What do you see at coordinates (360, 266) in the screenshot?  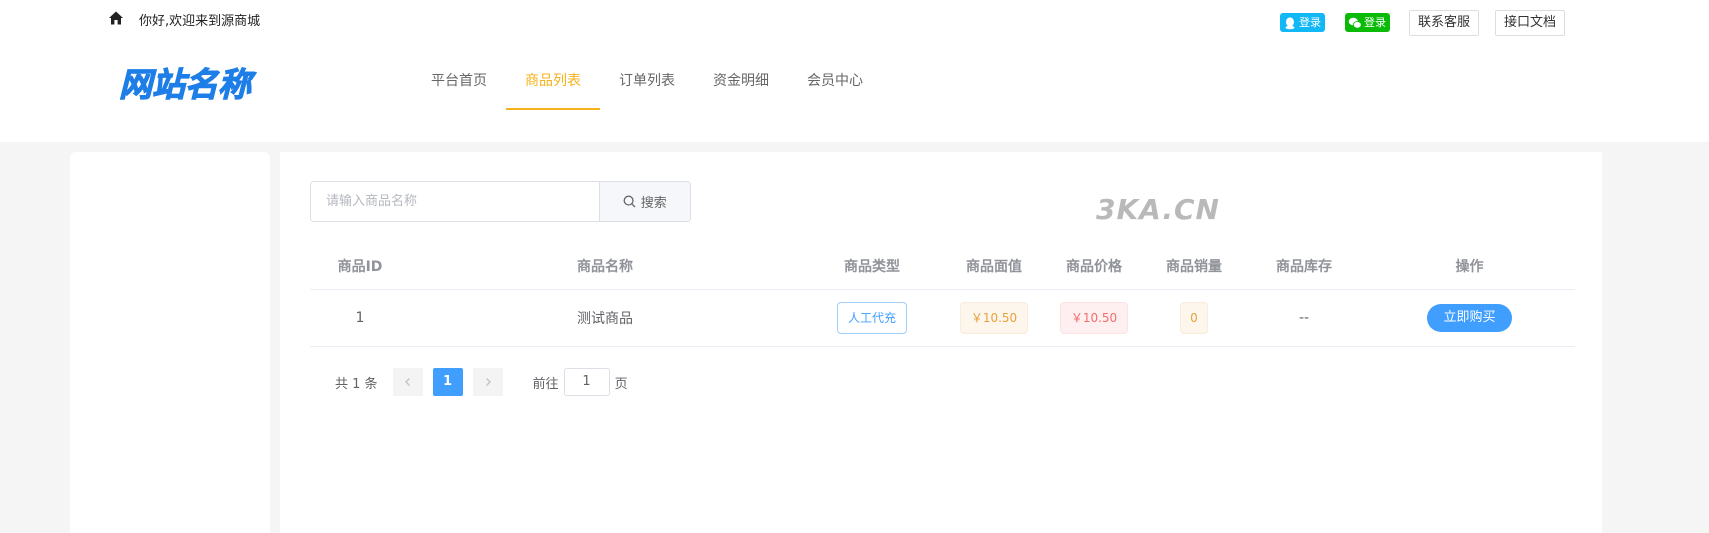 I see `header-id: 商品ID` at bounding box center [360, 266].